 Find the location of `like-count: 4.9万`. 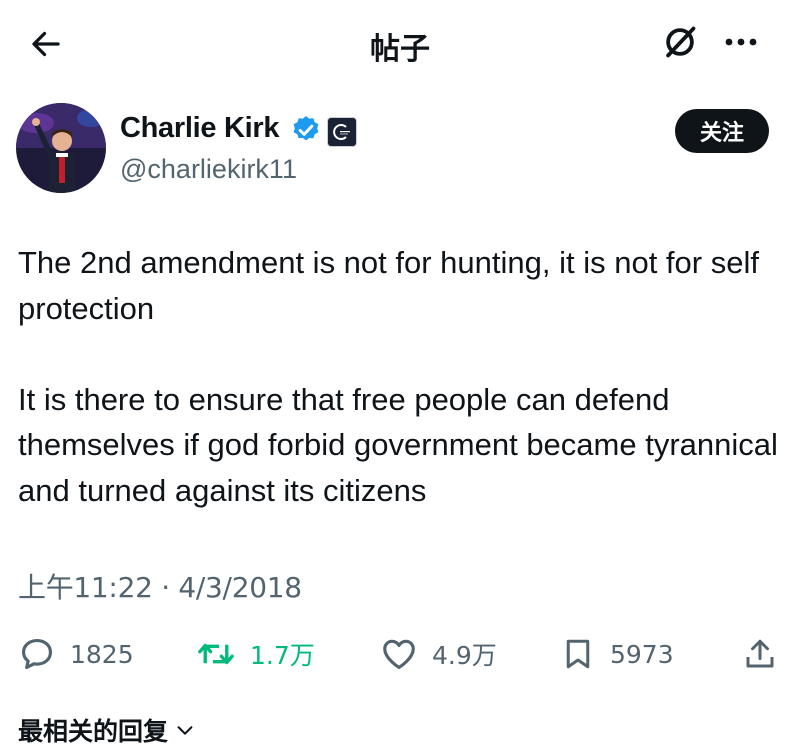

like-count: 4.9万 is located at coordinates (464, 655).